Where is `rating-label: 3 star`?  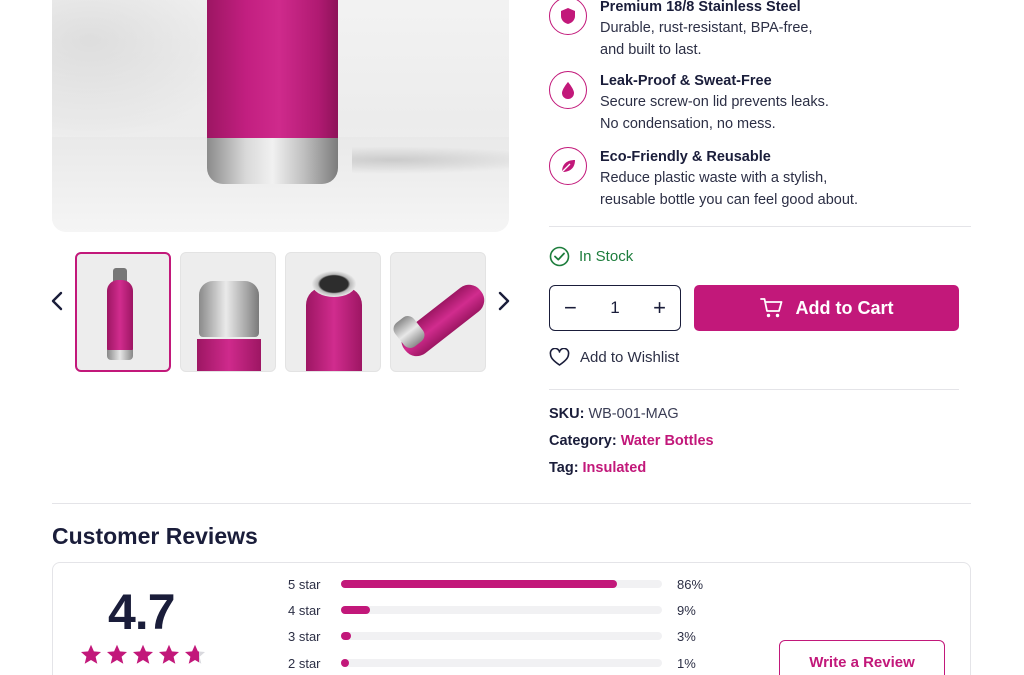
rating-label: 3 star is located at coordinates (304, 636).